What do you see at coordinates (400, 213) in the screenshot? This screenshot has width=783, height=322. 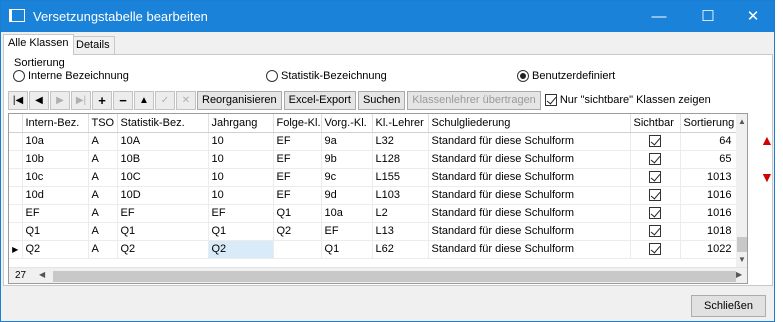 I see `table-cell: L2` at bounding box center [400, 213].